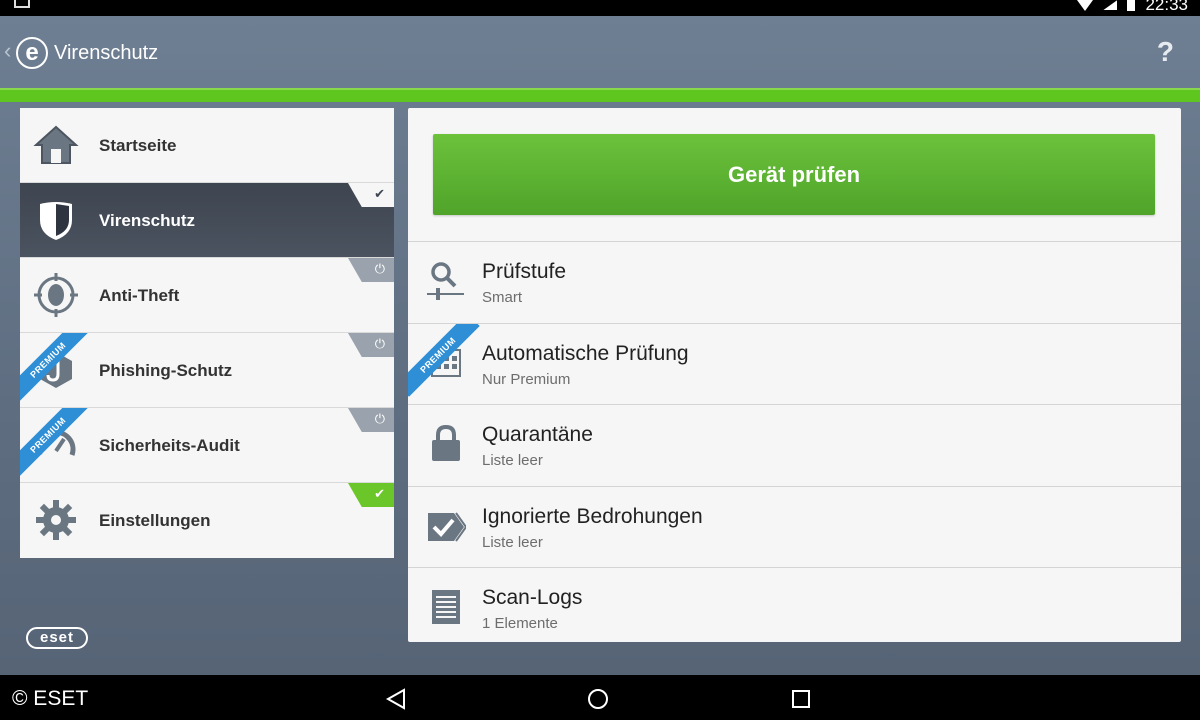  Describe the element at coordinates (138, 145) in the screenshot. I see `sidebar-item-label: Startseite` at that location.